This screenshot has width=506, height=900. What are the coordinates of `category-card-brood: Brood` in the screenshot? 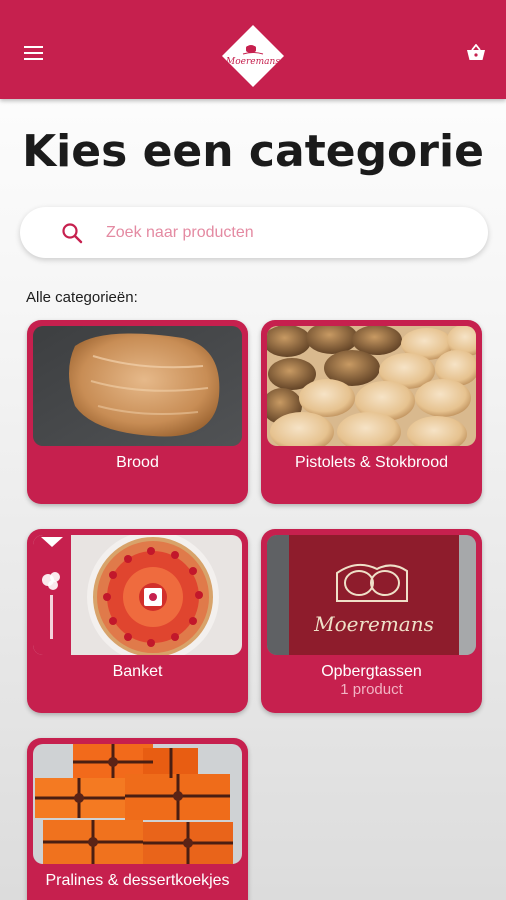 It's located at (137, 412).